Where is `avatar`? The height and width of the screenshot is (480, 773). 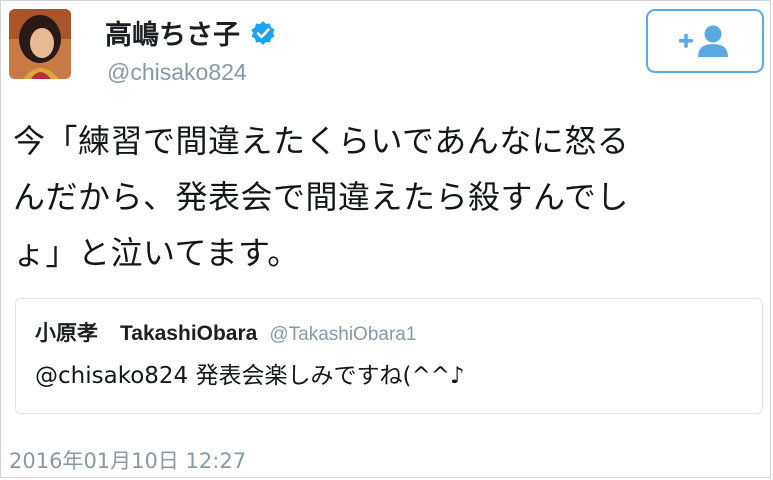 avatar is located at coordinates (40, 44).